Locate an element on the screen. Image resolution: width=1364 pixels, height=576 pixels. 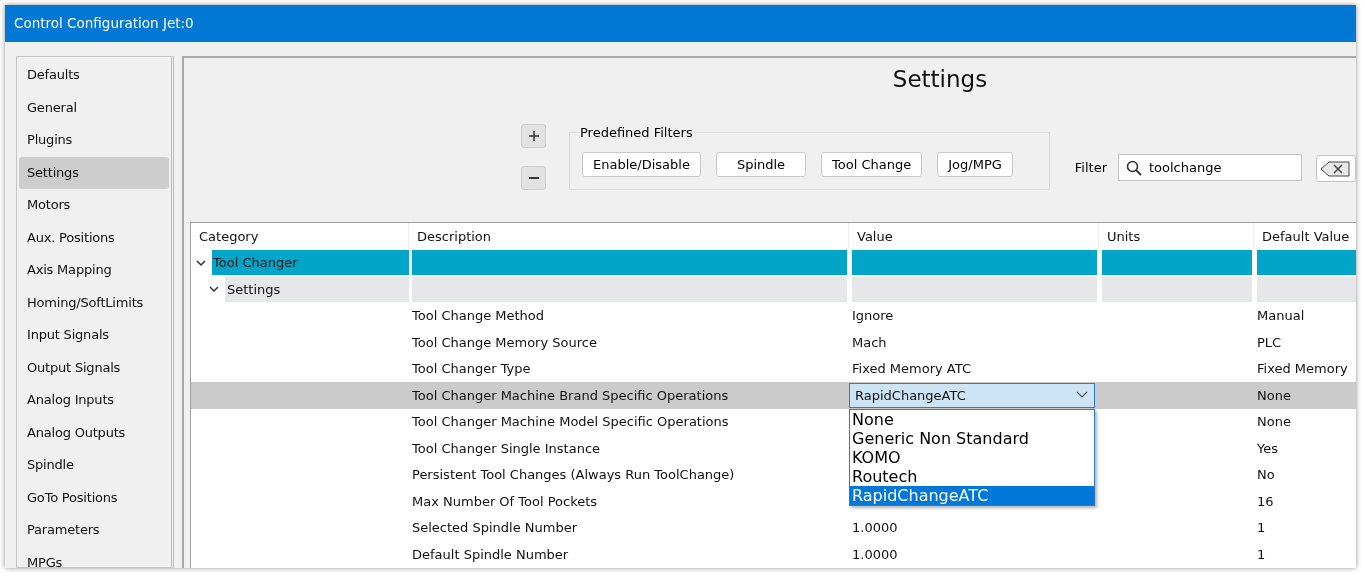
caret-icon is located at coordinates (1082, 395).